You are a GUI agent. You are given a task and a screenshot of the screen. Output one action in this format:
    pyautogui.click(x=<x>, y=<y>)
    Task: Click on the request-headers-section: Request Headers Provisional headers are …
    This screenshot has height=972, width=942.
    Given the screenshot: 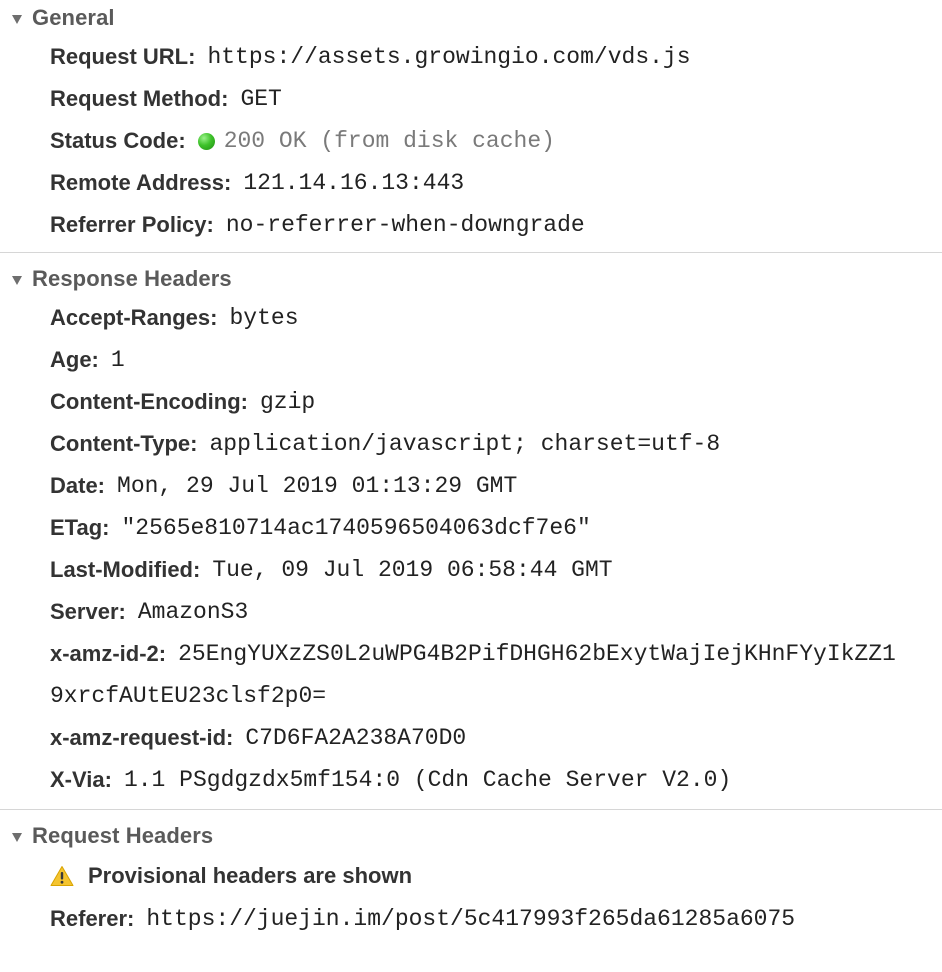 What is the action you would take?
    pyautogui.click(x=471, y=879)
    